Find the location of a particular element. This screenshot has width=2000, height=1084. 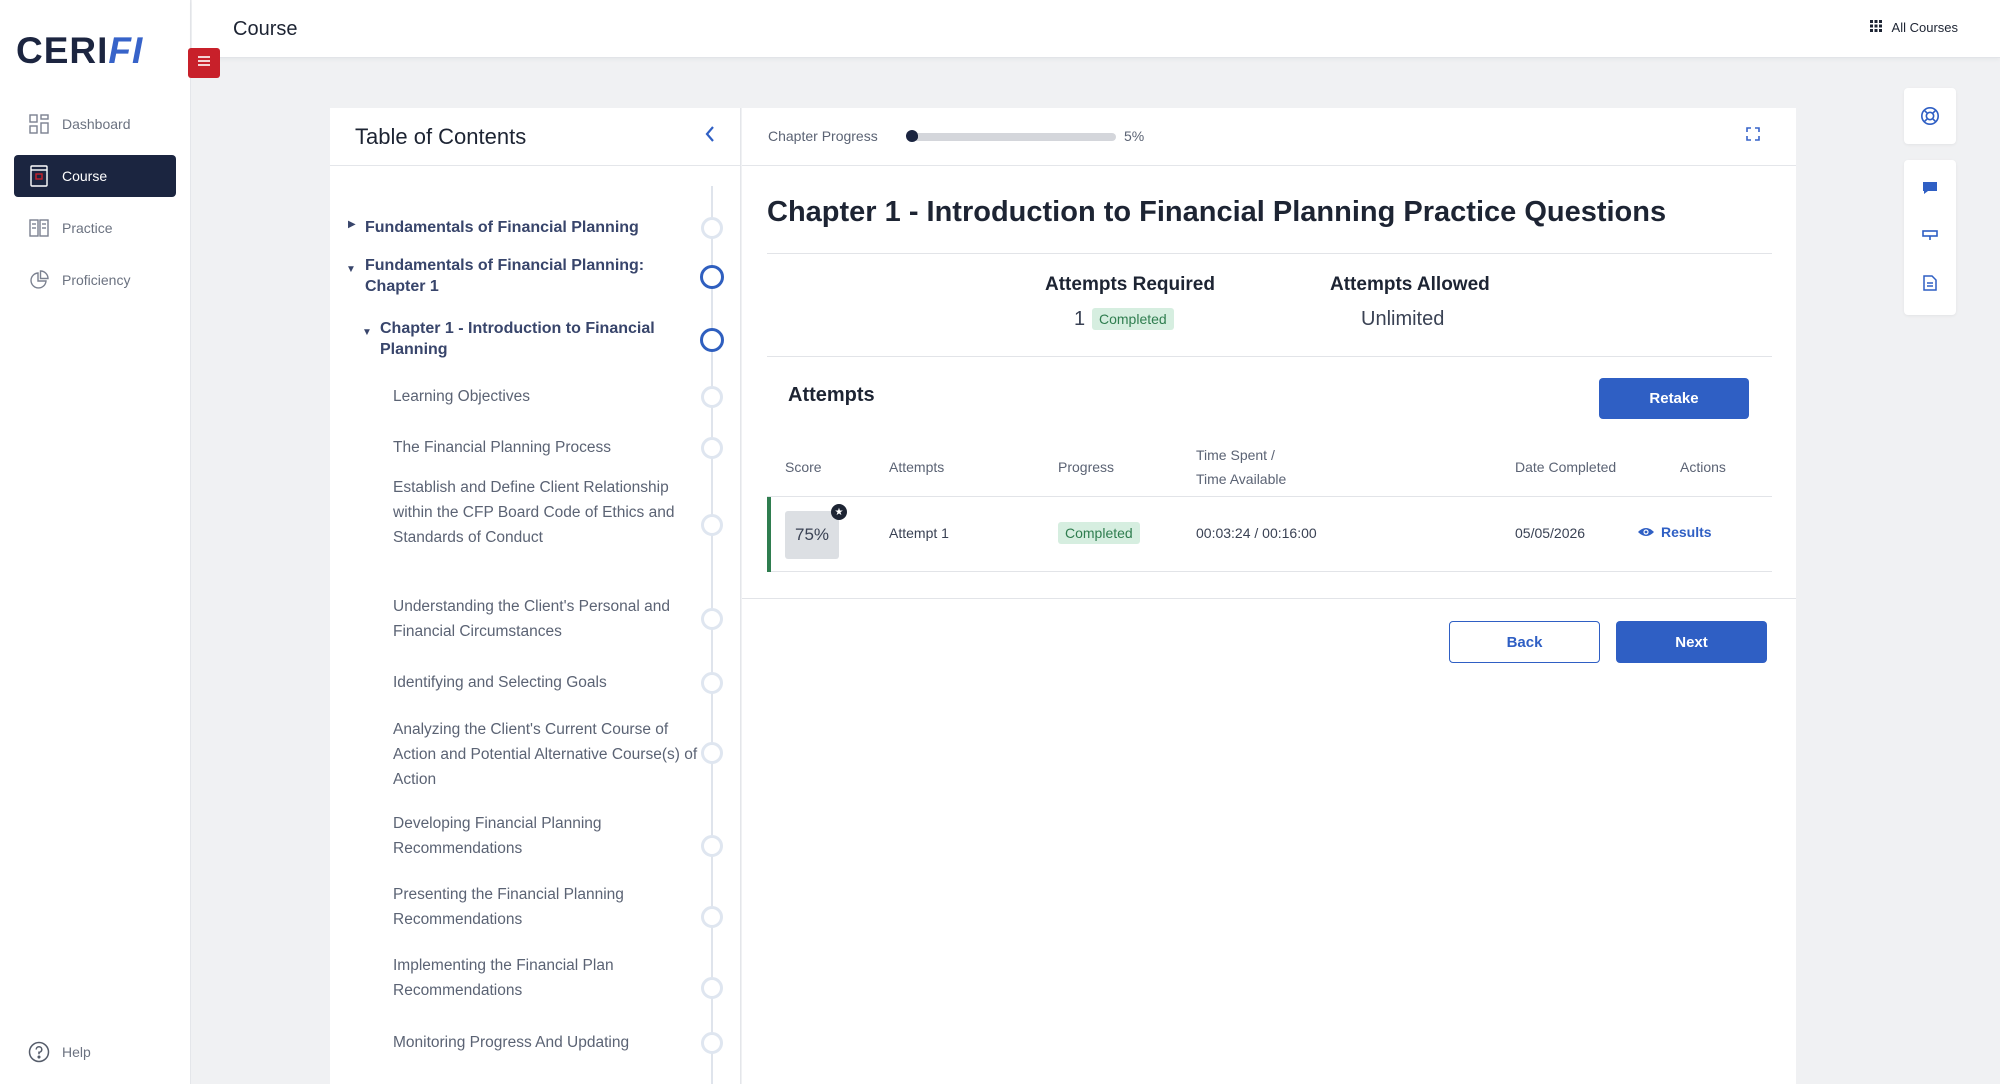

sidebar-item-dashboard: Dashboard is located at coordinates (95, 124).